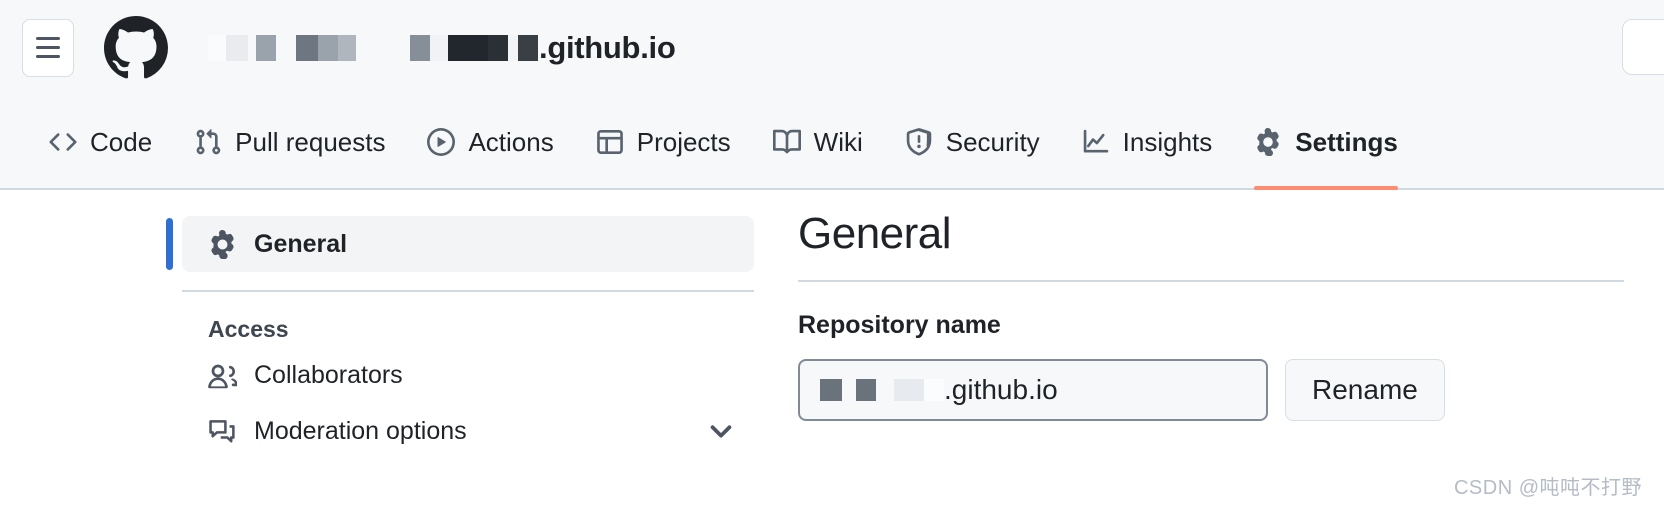  I want to click on menu-icon, so click(48, 47).